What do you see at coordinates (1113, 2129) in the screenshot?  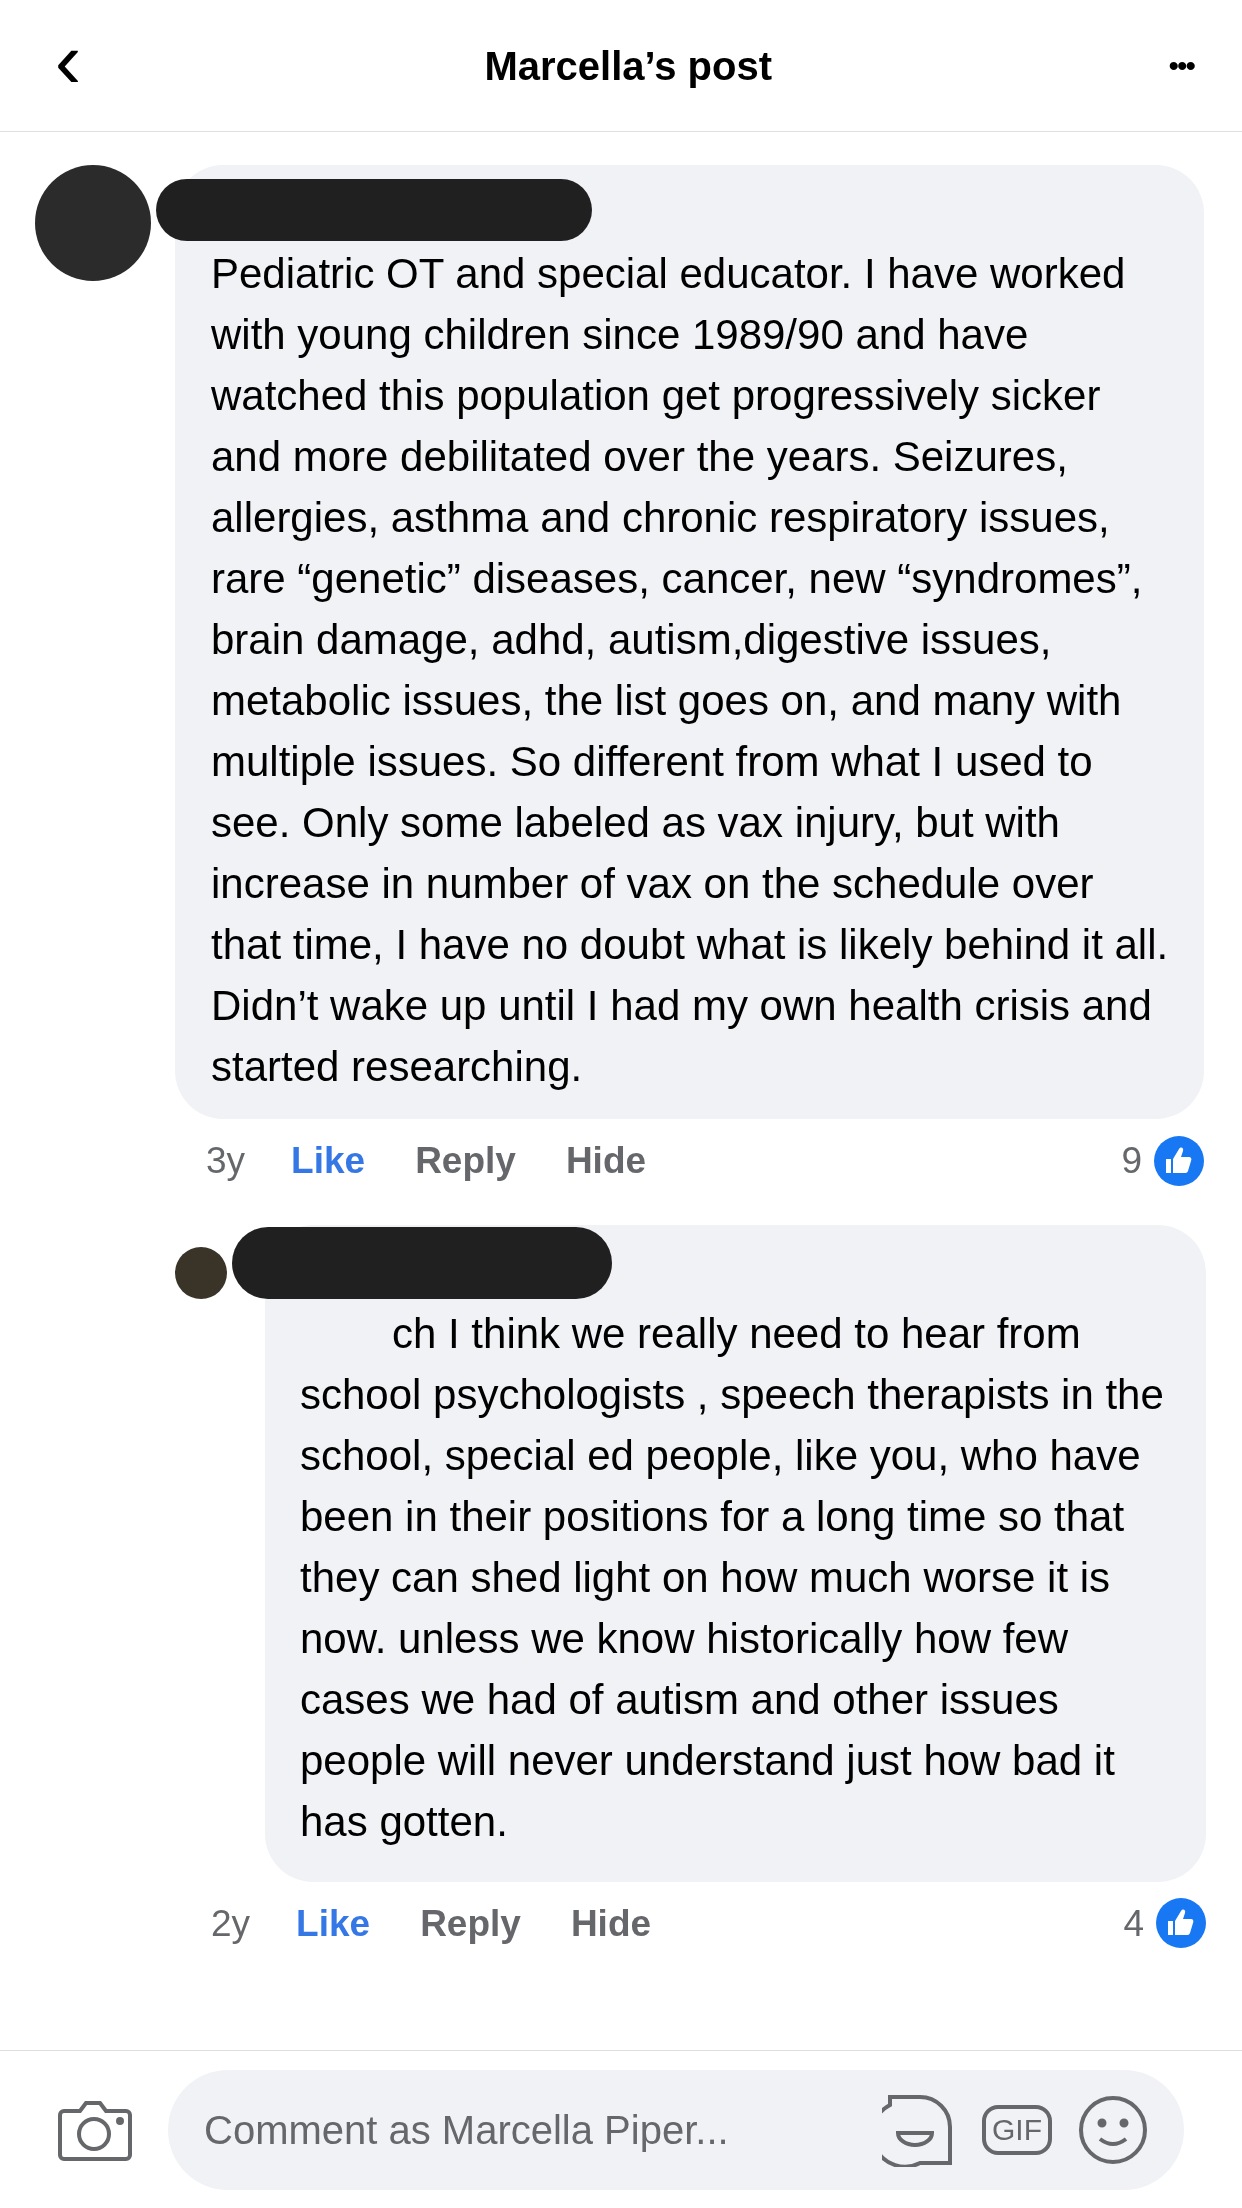 I see `emoji-icon` at bounding box center [1113, 2129].